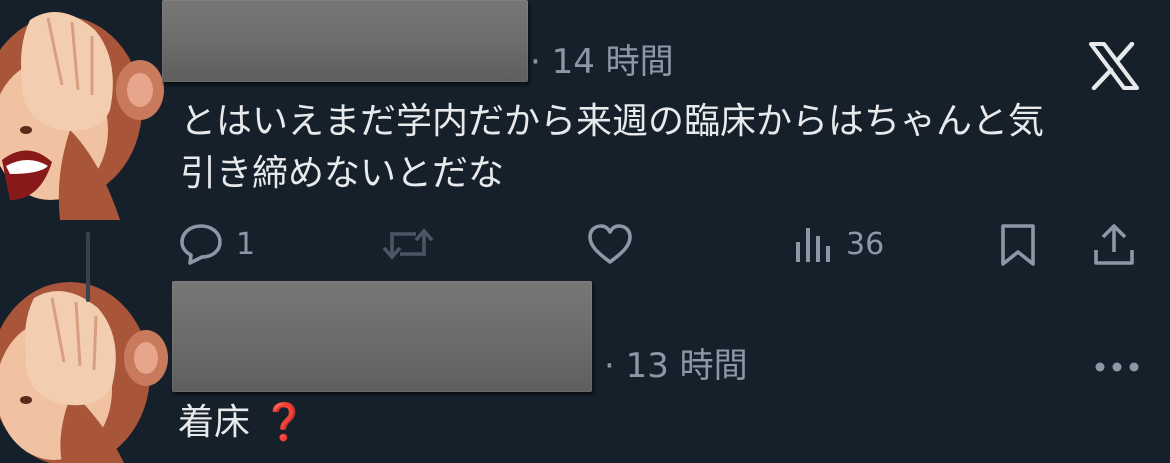  I want to click on bookmark-icon, so click(1018, 245).